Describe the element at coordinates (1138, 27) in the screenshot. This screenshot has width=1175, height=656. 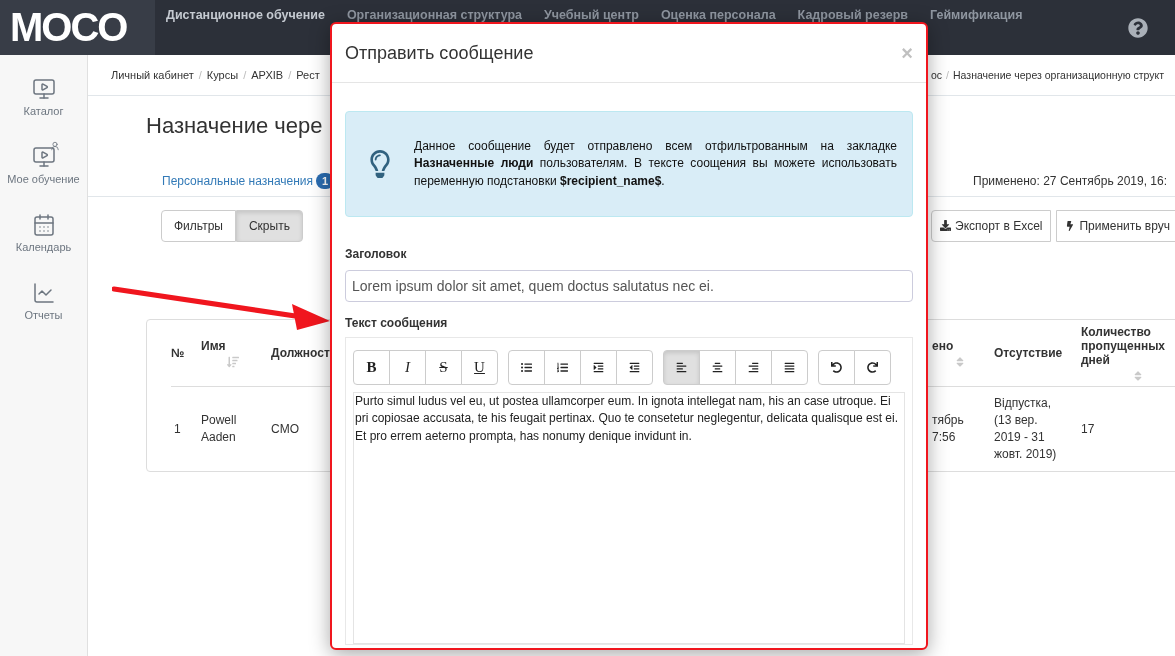
I see `help-icon` at that location.